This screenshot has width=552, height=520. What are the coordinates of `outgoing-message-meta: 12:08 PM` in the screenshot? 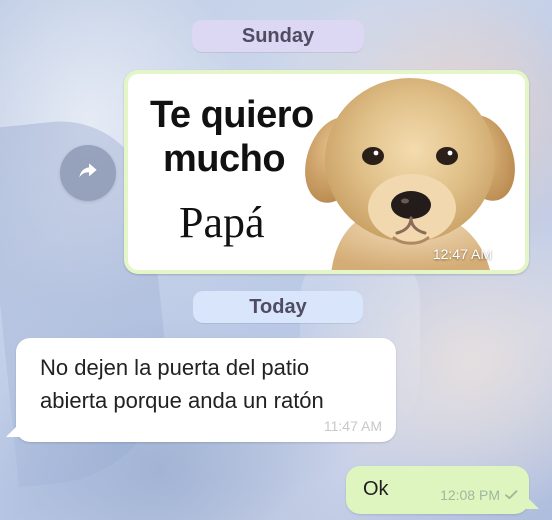 It's located at (479, 495).